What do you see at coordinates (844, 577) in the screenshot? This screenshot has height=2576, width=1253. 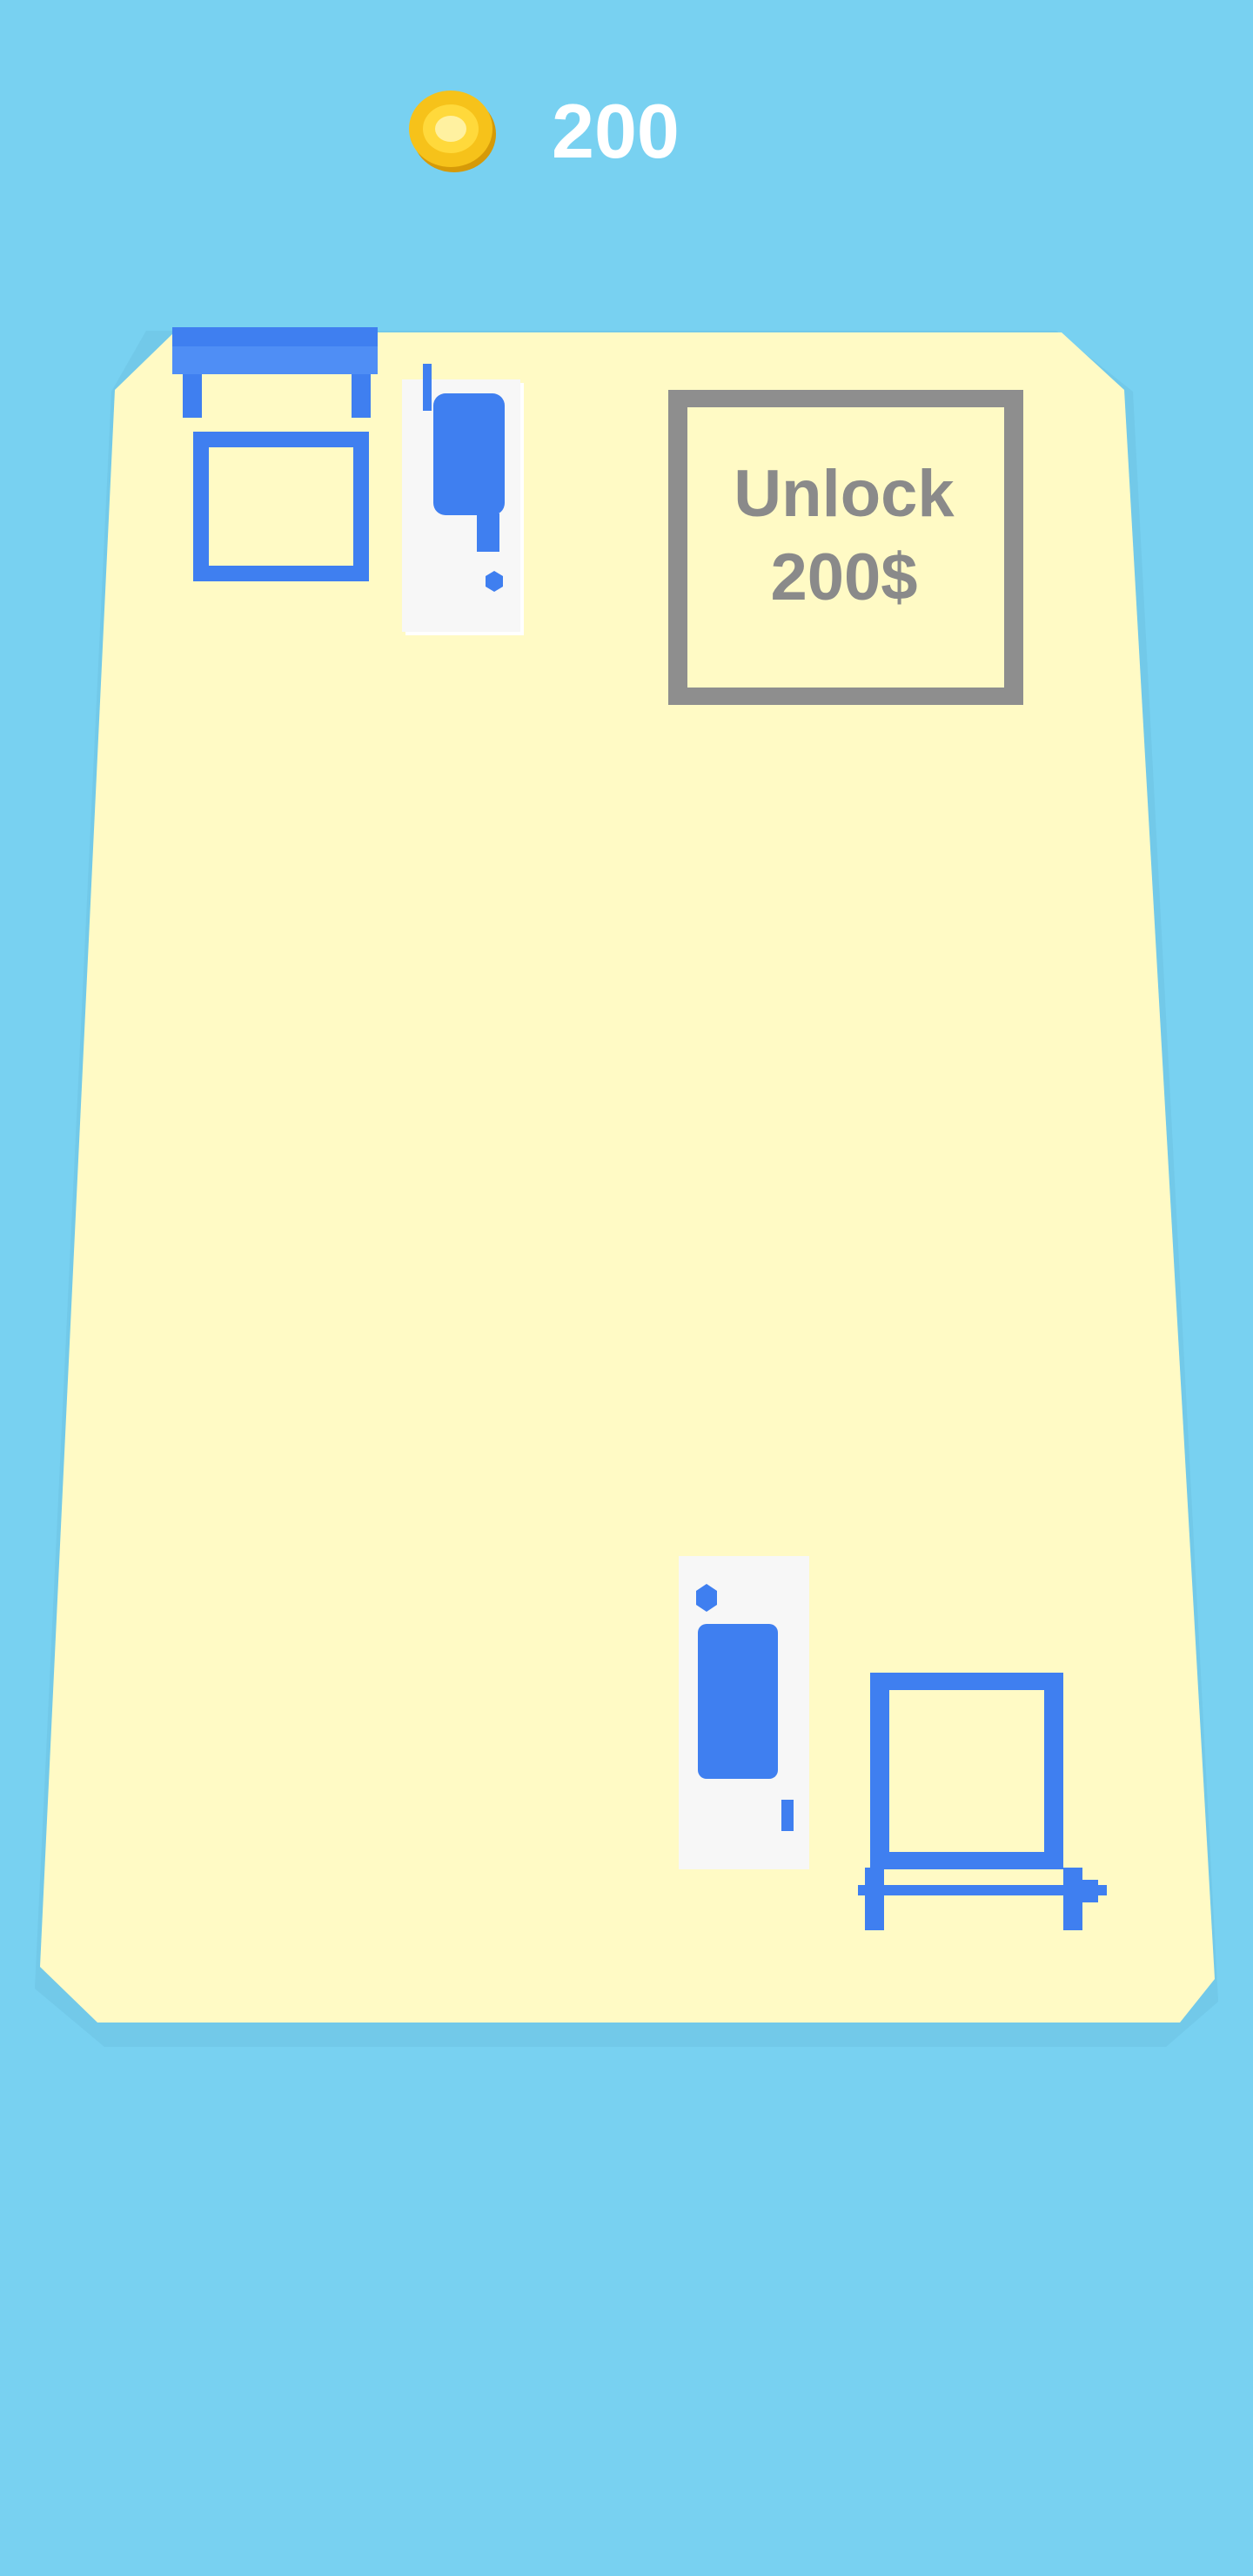 I see `unlock-price: 200$` at bounding box center [844, 577].